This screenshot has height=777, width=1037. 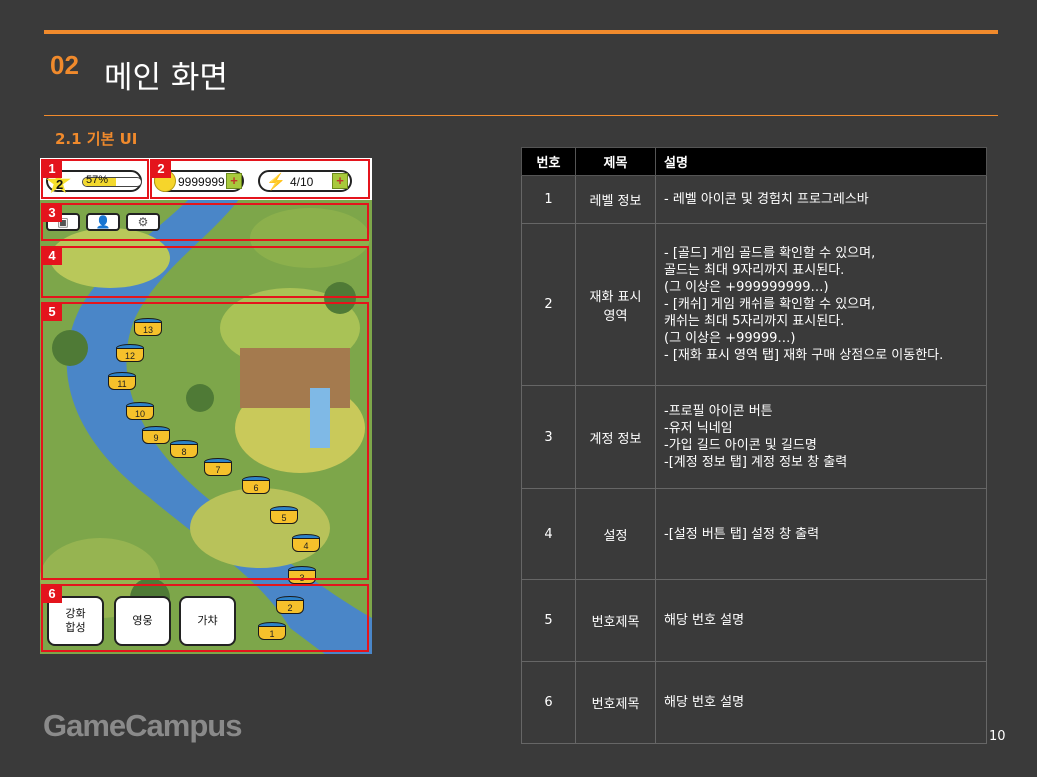 What do you see at coordinates (52, 169) in the screenshot?
I see `callout-badge: 1` at bounding box center [52, 169].